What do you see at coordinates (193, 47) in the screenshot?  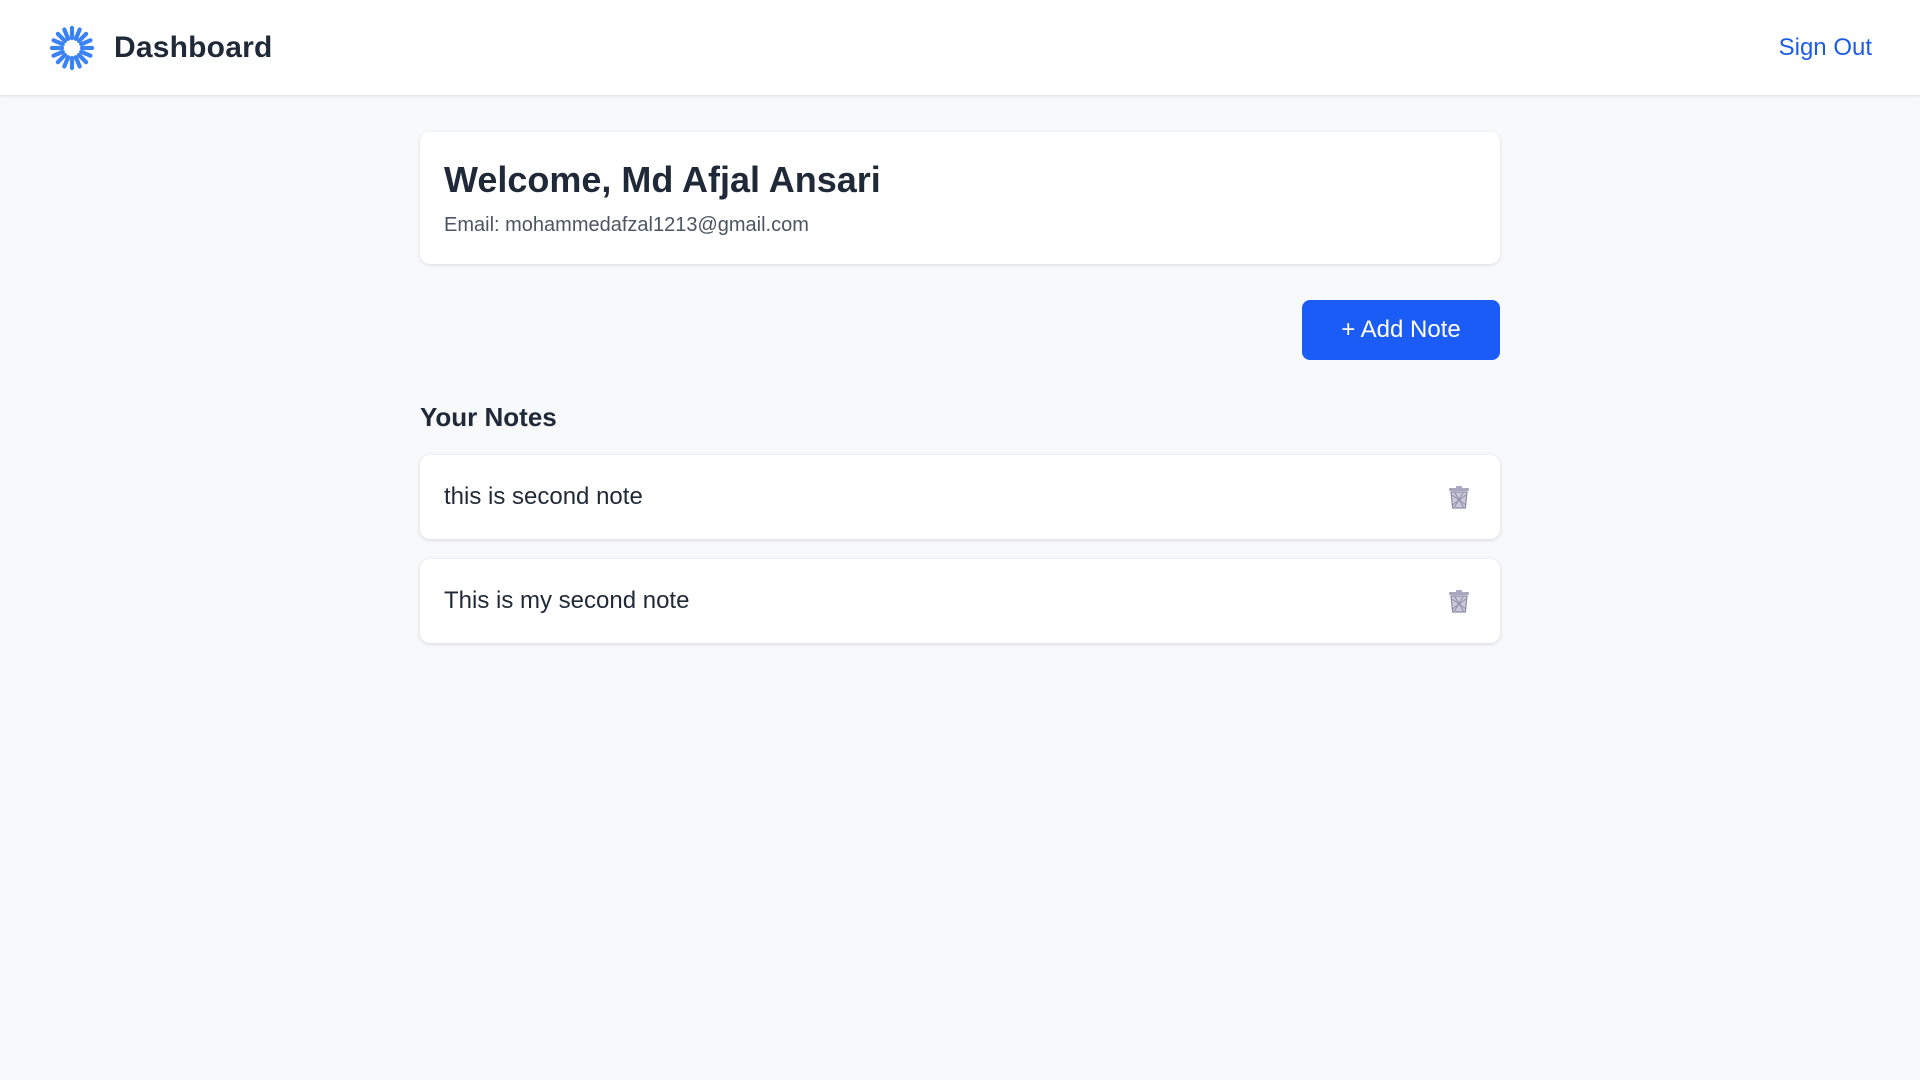 I see `page-title: Dashboard` at bounding box center [193, 47].